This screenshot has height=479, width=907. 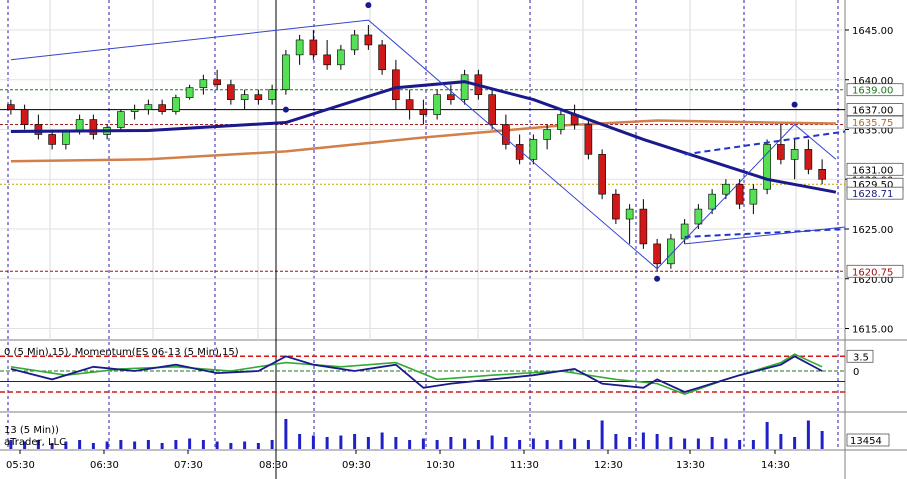 What do you see at coordinates (856, 372) in the screenshot?
I see `momentum-zero-label: 0` at bounding box center [856, 372].